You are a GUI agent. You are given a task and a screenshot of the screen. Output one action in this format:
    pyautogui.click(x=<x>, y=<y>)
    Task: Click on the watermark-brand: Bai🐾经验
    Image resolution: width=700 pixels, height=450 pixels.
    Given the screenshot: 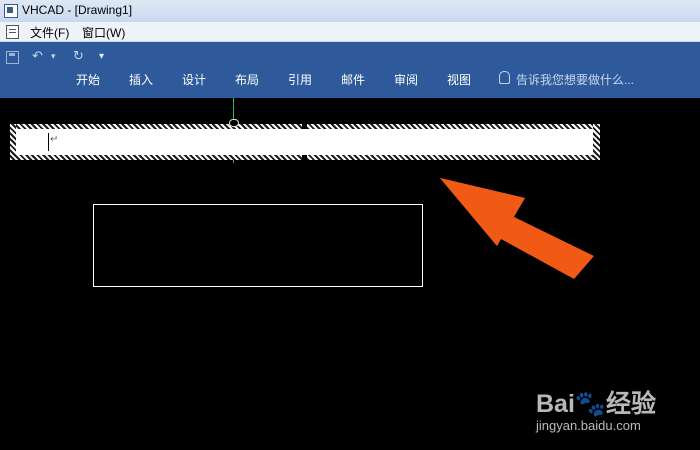 What is the action you would take?
    pyautogui.click(x=596, y=404)
    